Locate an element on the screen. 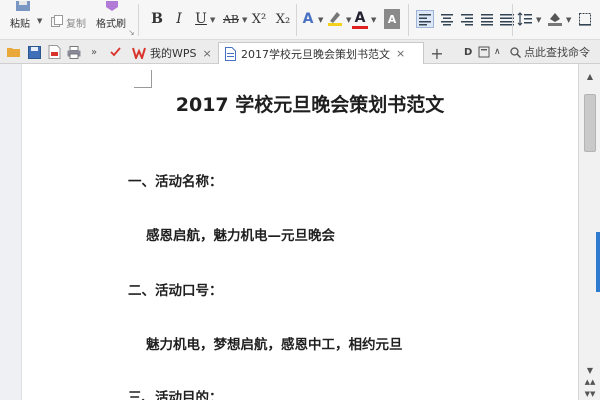 This screenshot has height=400, width=600. scroll-up-arrow-icon: ▲ is located at coordinates (590, 76).